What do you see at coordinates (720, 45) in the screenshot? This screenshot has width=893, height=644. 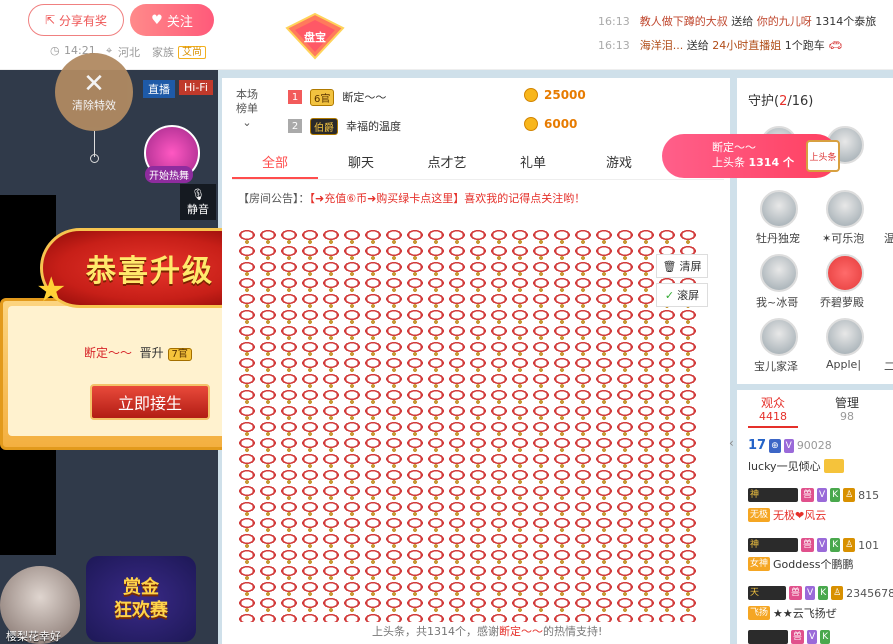 I see `gift-message: 16:13 海洋泪... 送给 24小时直播姐 1个跑车 🚗︎` at bounding box center [720, 45].